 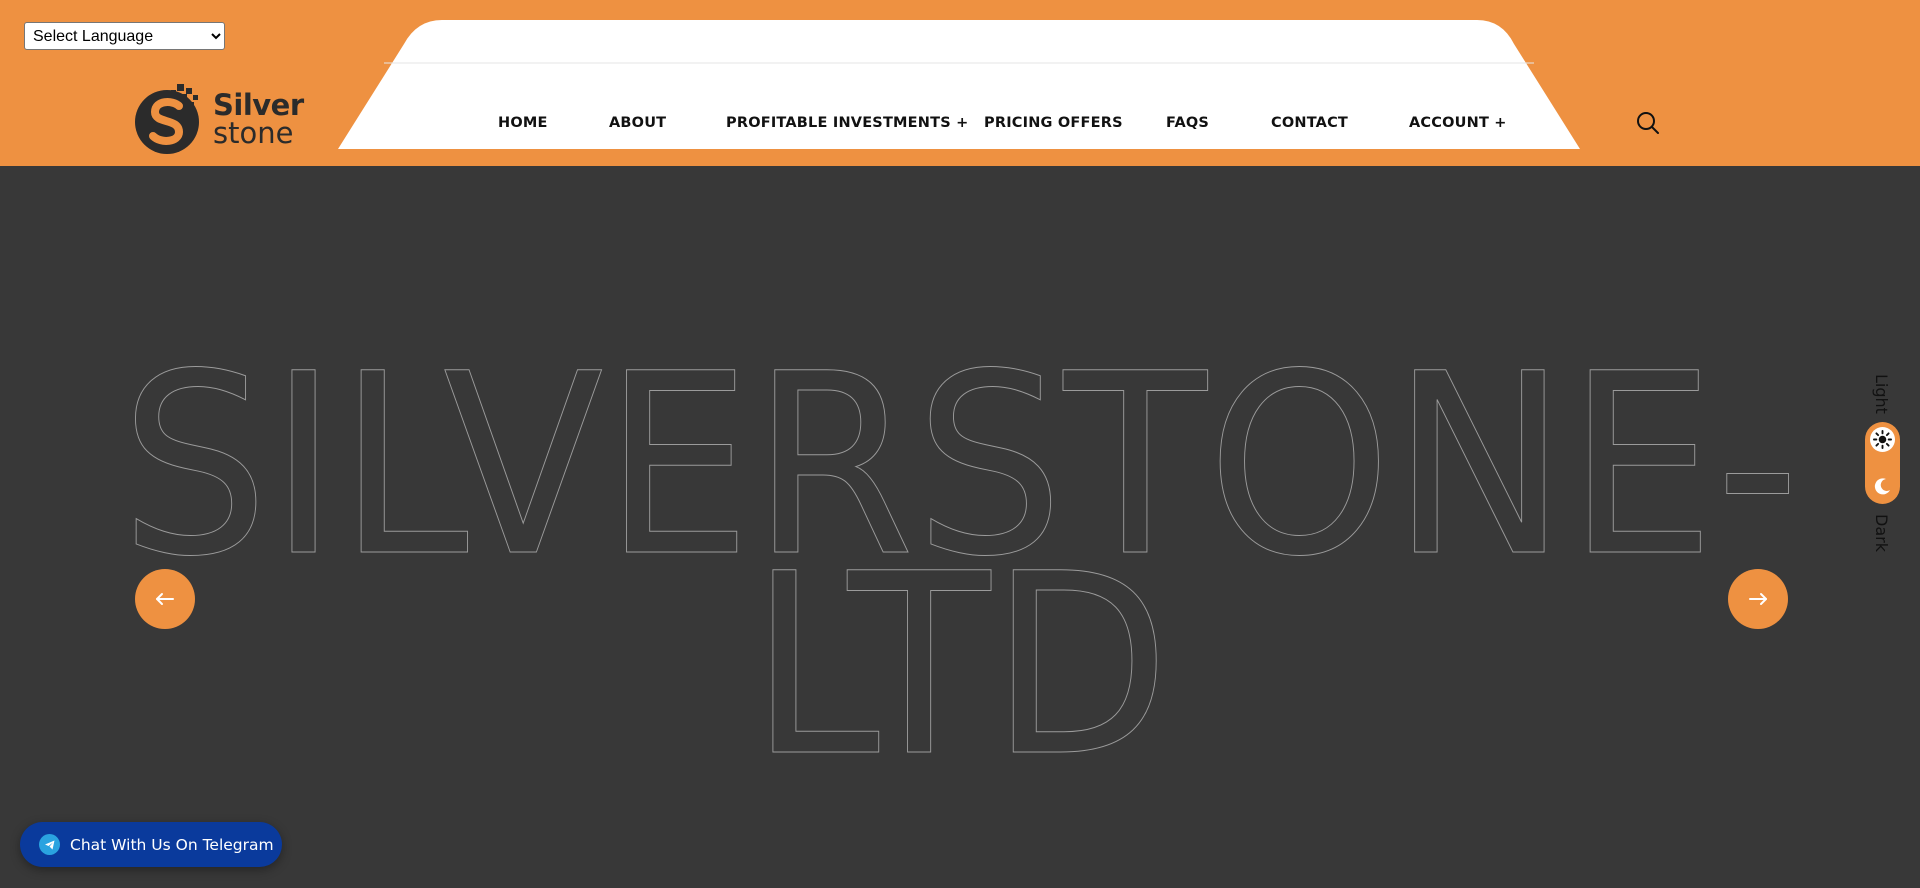 What do you see at coordinates (1881, 533) in the screenshot?
I see `theme-dark-label: Dark` at bounding box center [1881, 533].